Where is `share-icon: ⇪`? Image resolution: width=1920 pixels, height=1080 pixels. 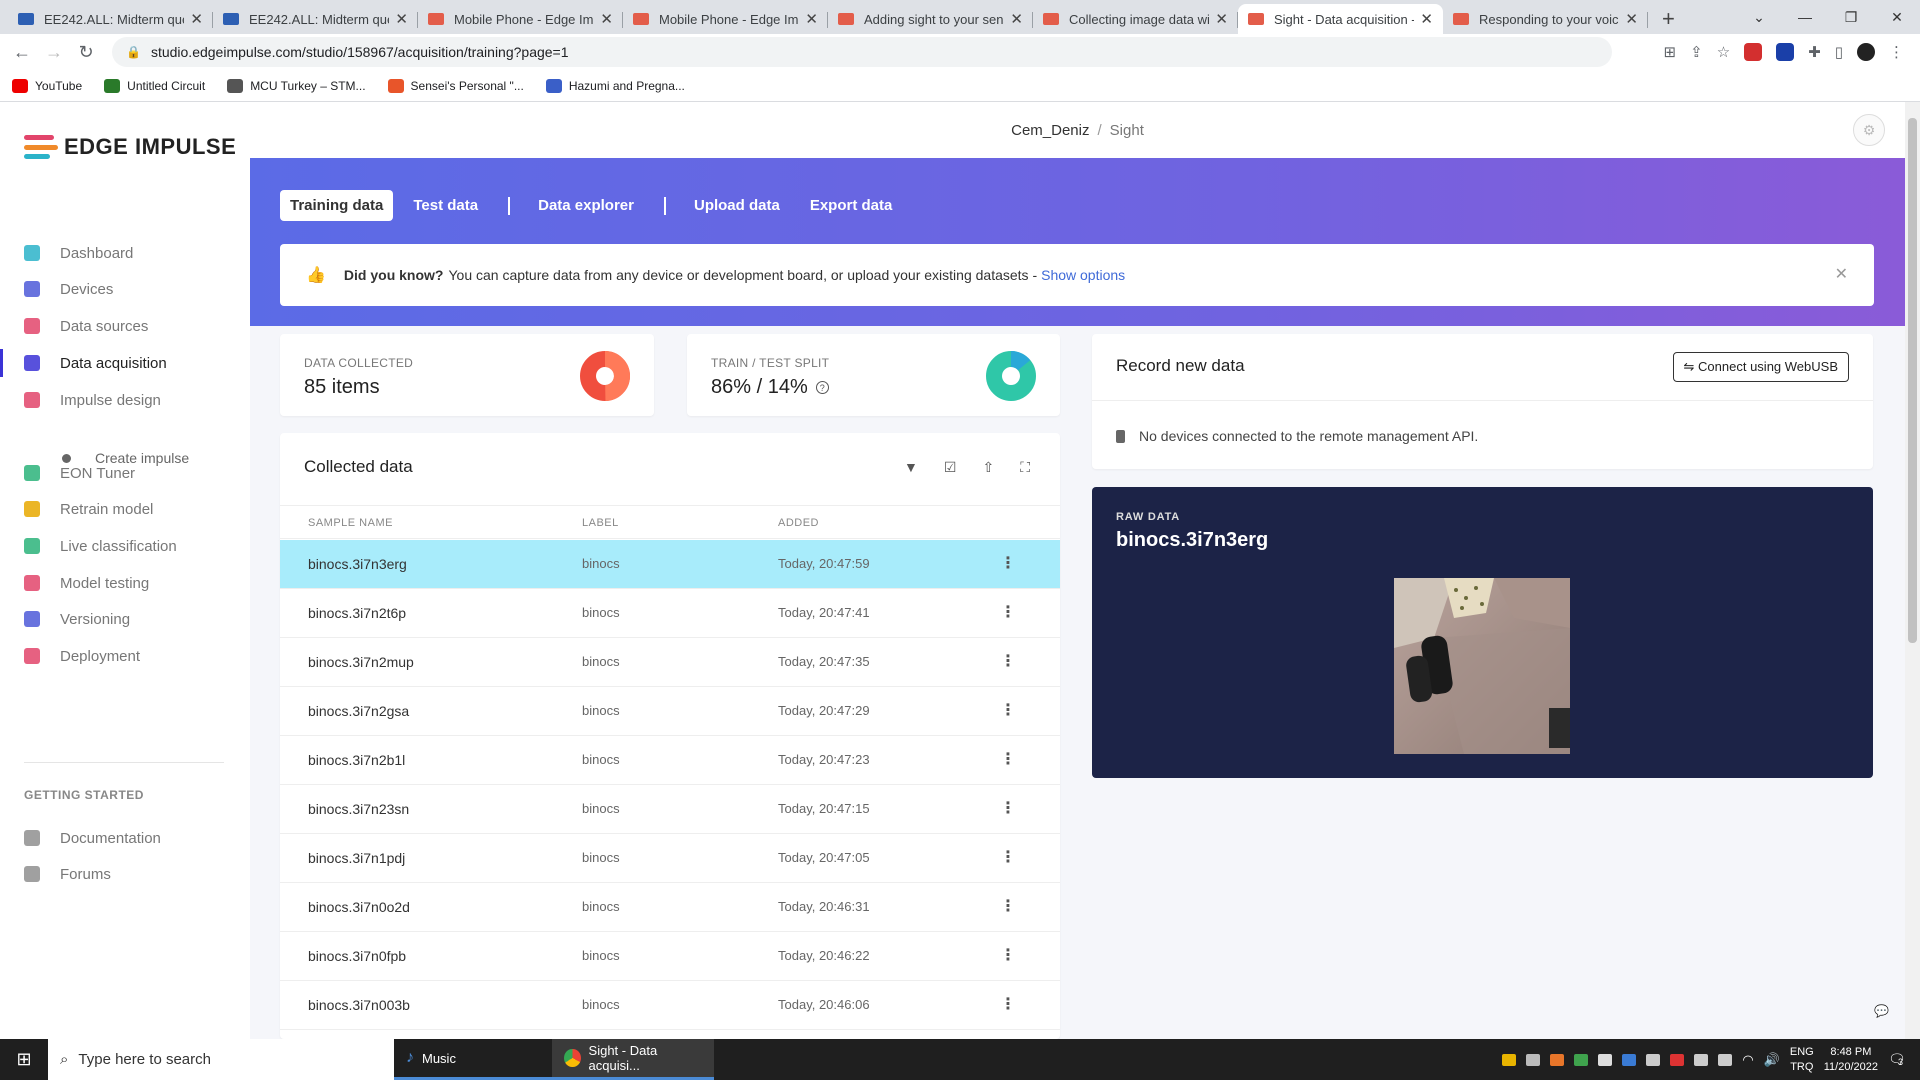
share-icon: ⇪ is located at coordinates (1696, 52).